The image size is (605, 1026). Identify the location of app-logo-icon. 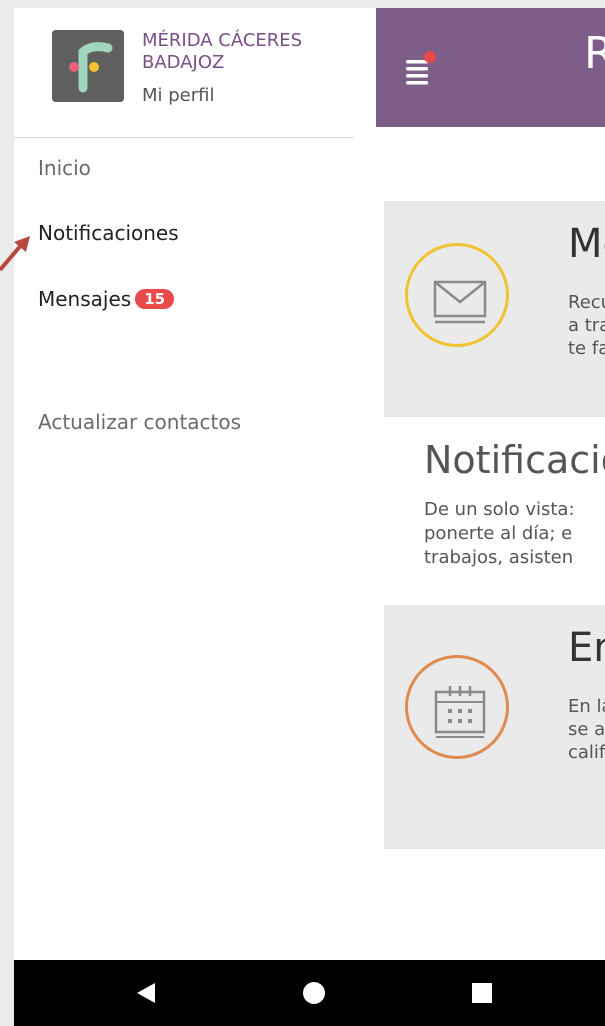
(88, 66).